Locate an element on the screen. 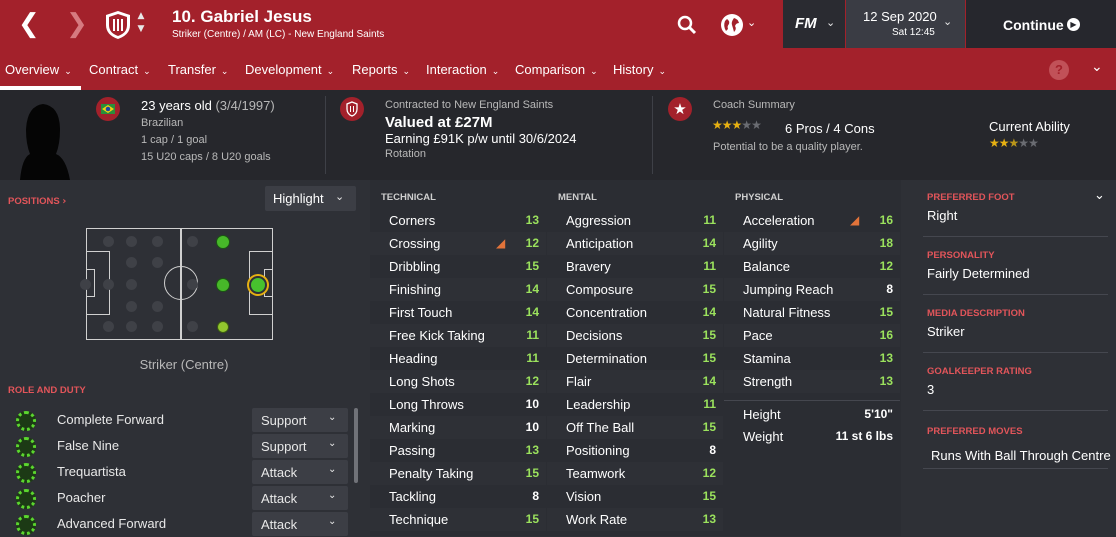  attribute-row: Determination 15 is located at coordinates (635, 358).